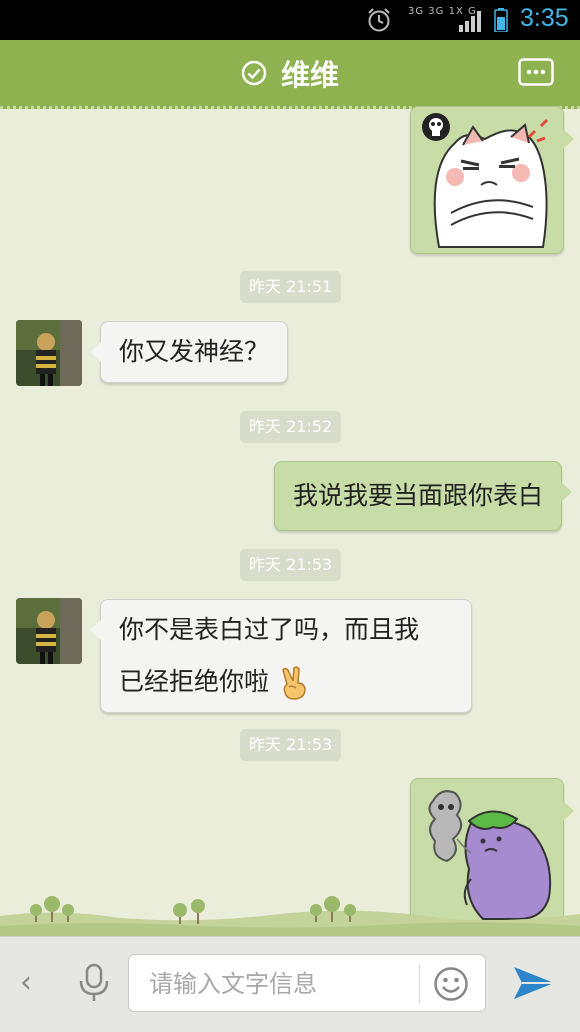  What do you see at coordinates (544, 18) in the screenshot?
I see `clock: 3:35` at bounding box center [544, 18].